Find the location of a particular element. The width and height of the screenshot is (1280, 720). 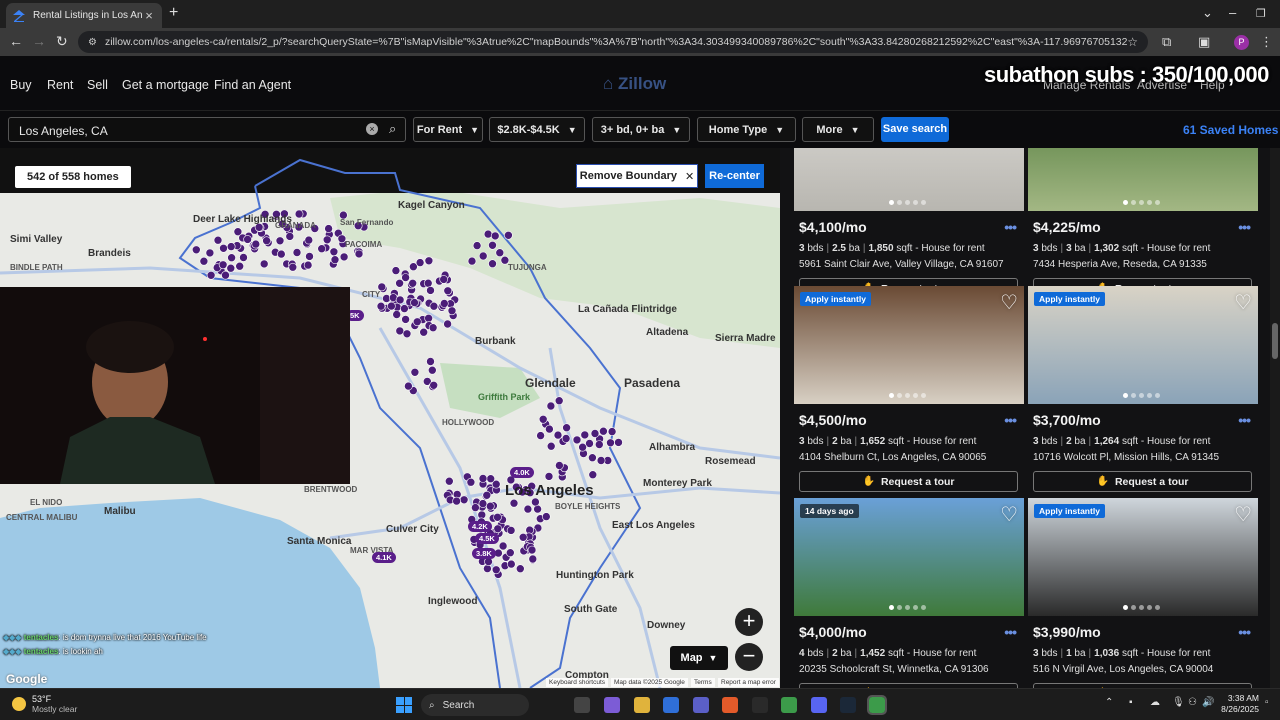

browser-tab: Rental Listings in Los Angeles C × is located at coordinates (84, 15).